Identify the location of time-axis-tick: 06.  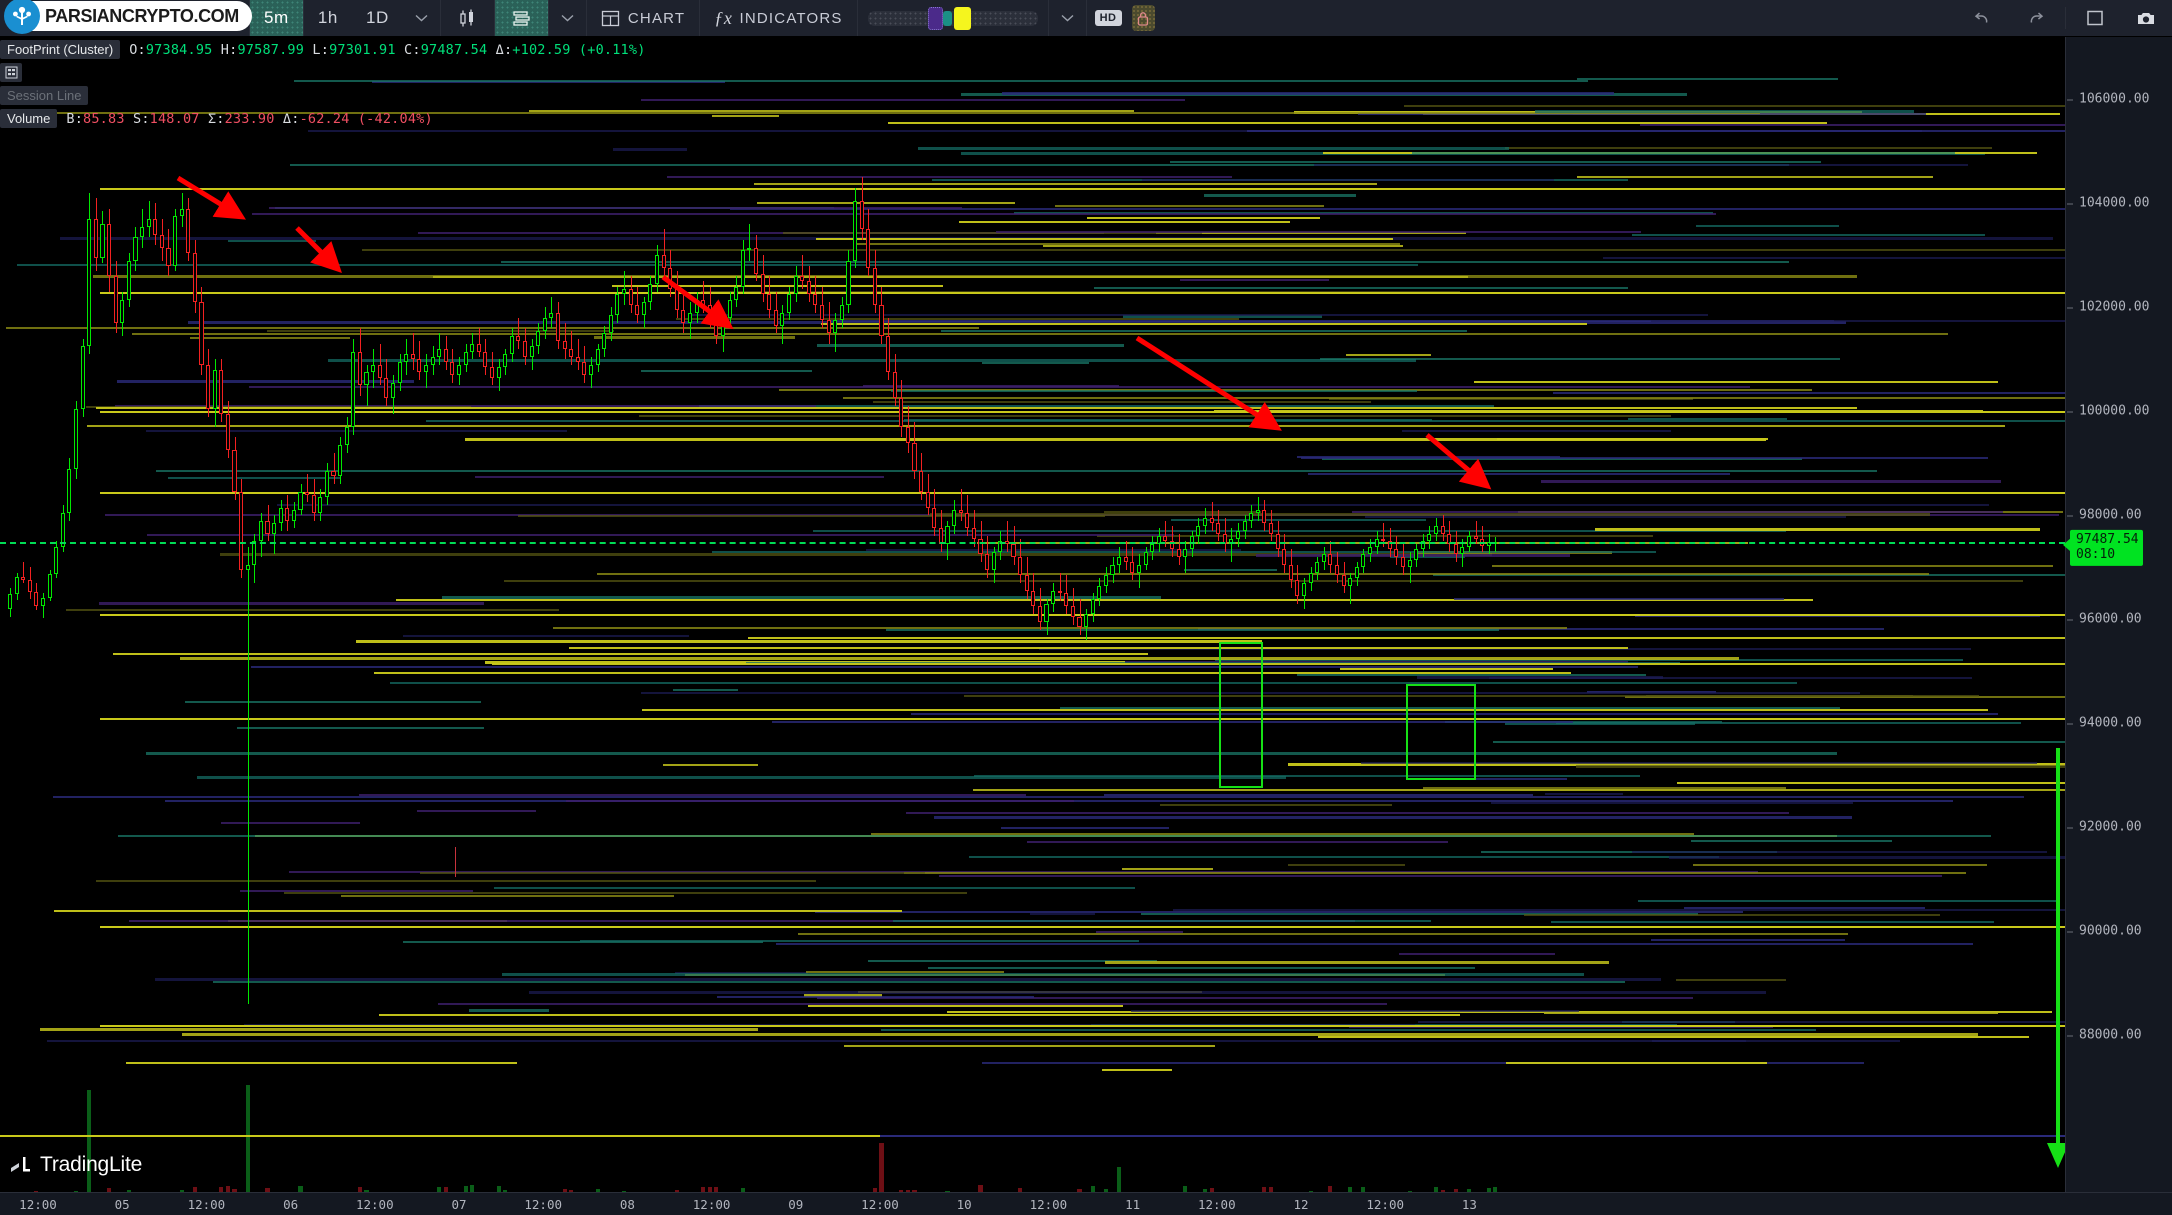
(291, 1204).